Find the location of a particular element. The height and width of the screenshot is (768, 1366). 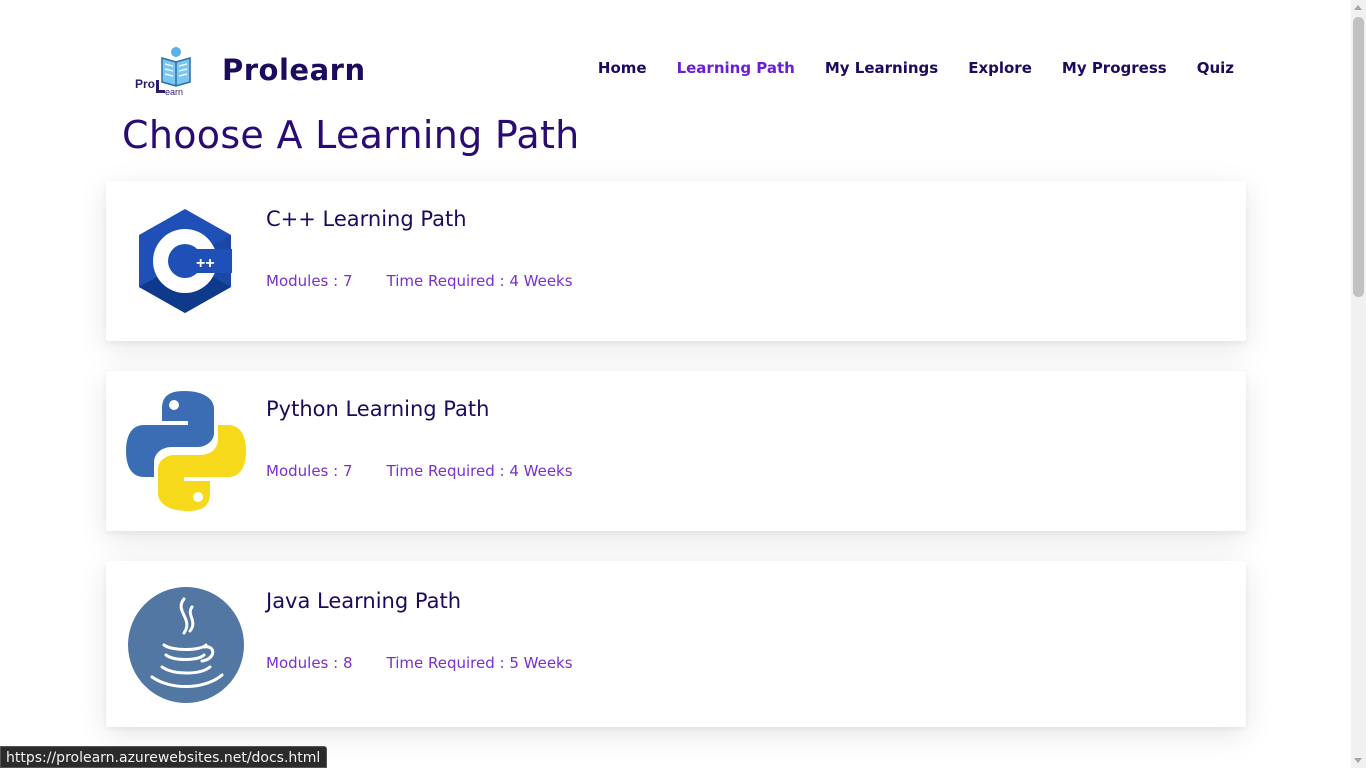

brand: Pro earn Prolearn is located at coordinates (249, 70).